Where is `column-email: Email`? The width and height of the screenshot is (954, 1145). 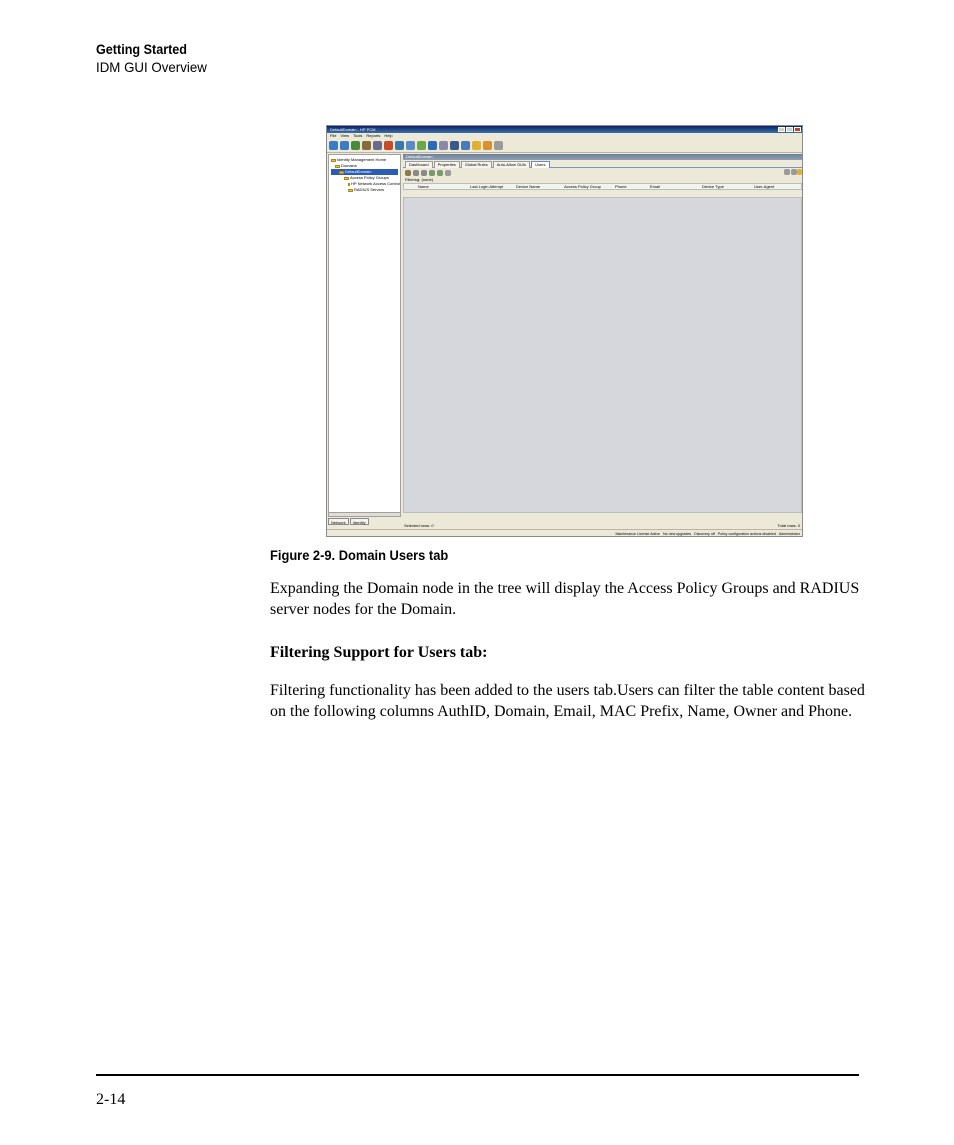
column-email: Email is located at coordinates (676, 186).